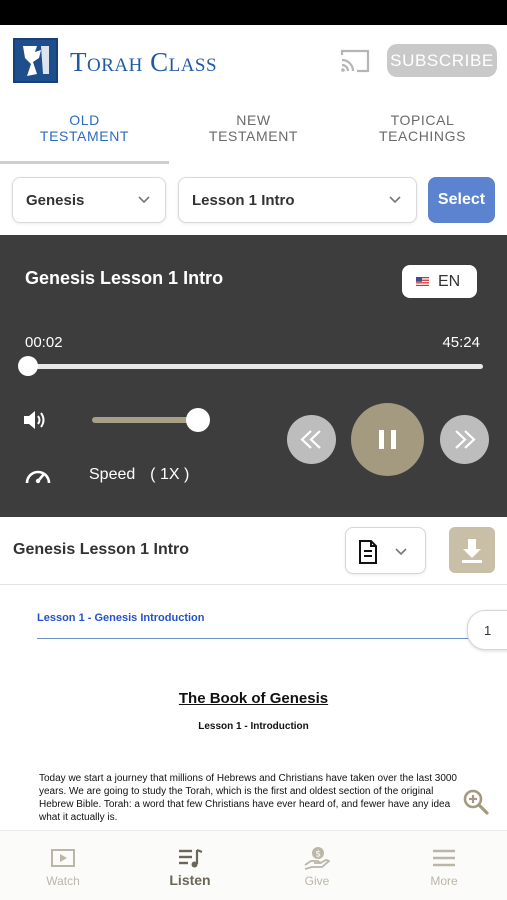 Image resolution: width=507 pixels, height=900 pixels. I want to click on nav-label: Watch, so click(63, 881).